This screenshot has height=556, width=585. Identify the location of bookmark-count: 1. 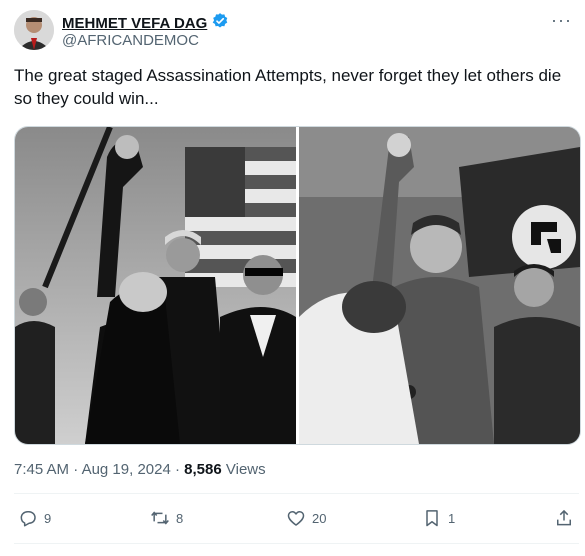
(452, 518).